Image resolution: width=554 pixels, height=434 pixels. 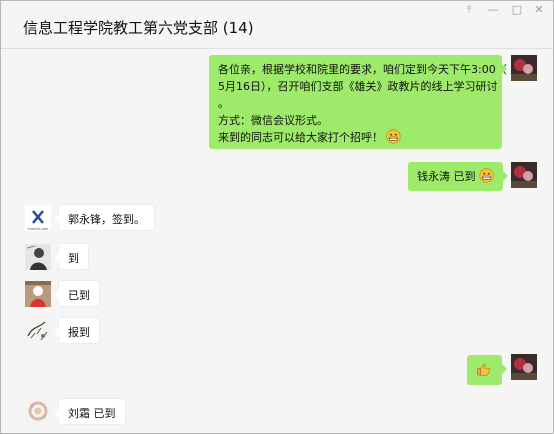 I want to click on message-text: 已到, so click(x=79, y=295).